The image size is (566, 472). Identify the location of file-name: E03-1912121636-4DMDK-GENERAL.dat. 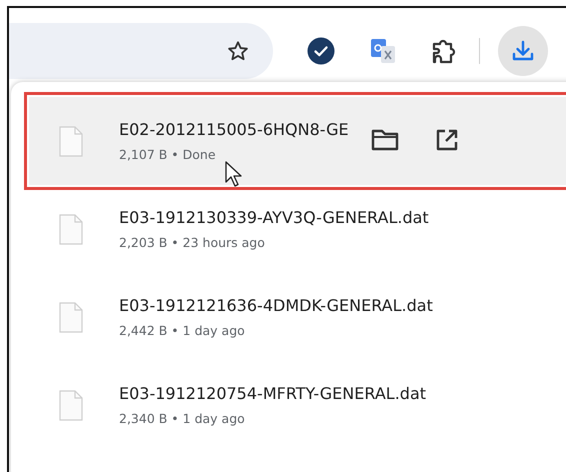
(276, 305).